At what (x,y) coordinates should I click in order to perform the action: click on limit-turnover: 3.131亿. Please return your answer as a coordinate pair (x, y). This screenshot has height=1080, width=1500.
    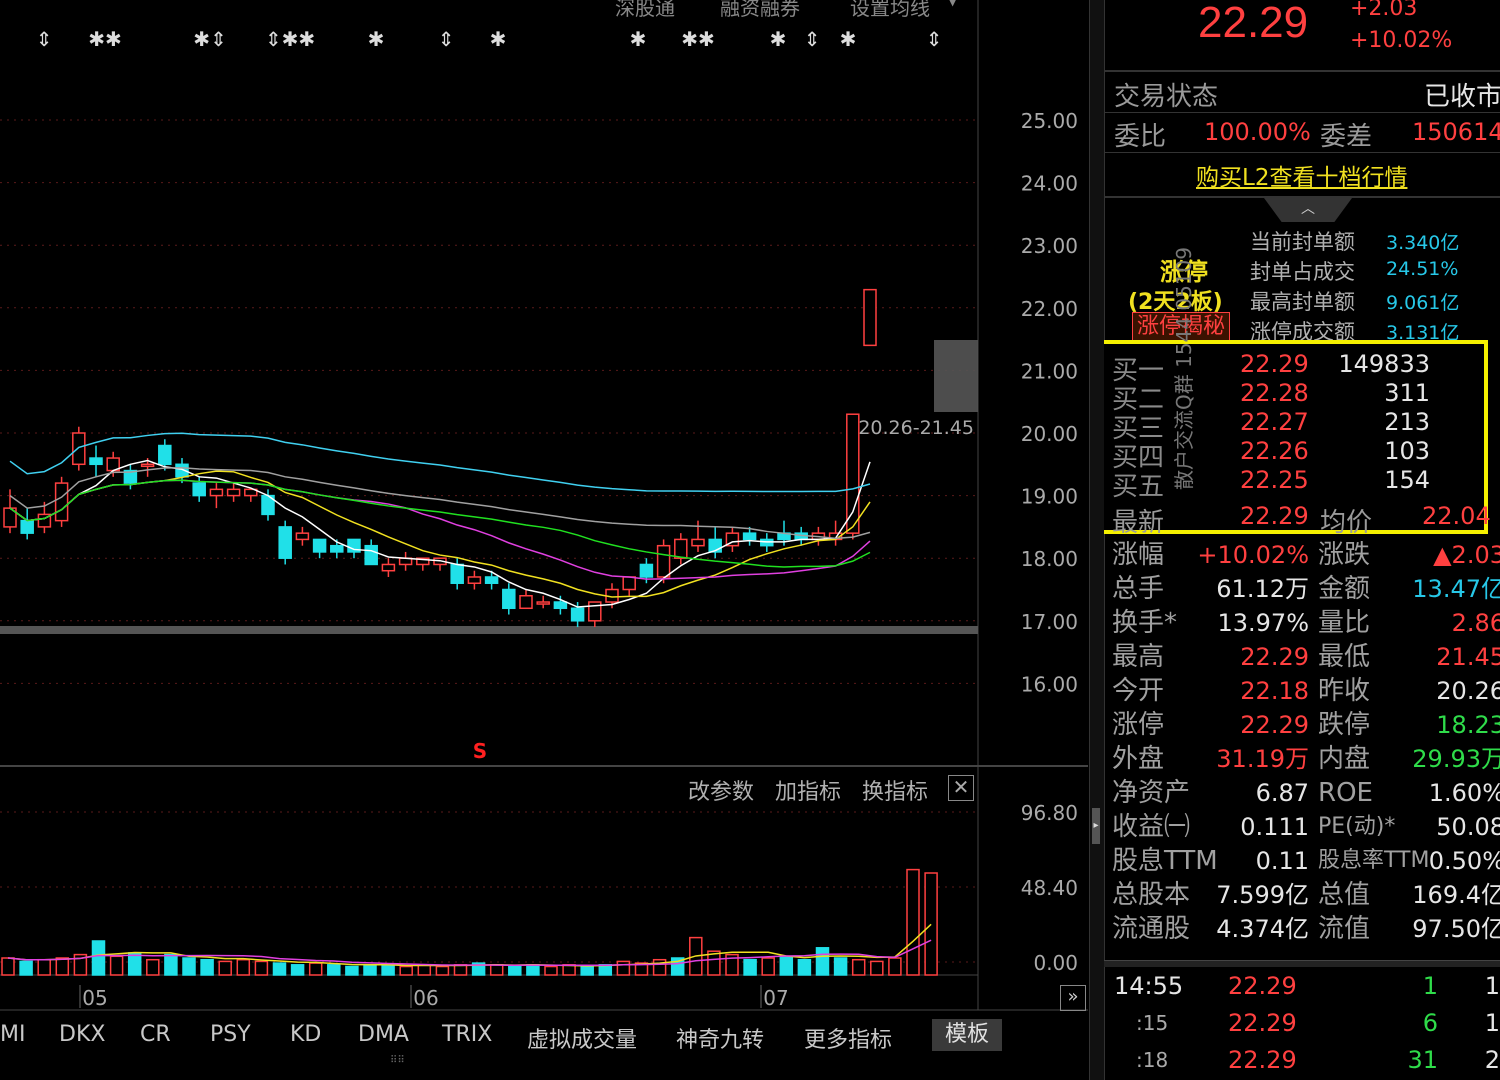
    Looking at the image, I should click on (1423, 331).